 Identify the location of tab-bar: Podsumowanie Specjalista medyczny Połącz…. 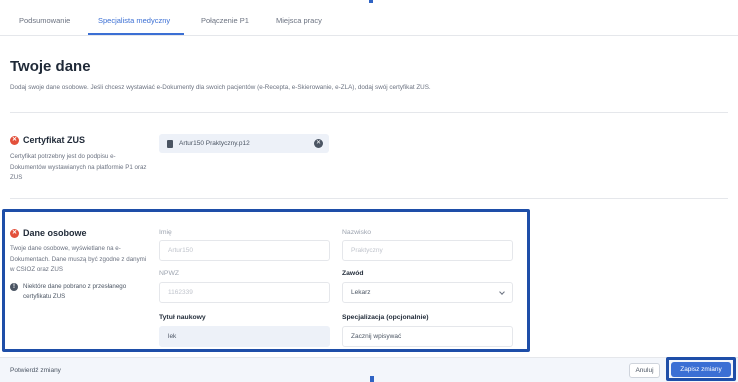
(369, 18).